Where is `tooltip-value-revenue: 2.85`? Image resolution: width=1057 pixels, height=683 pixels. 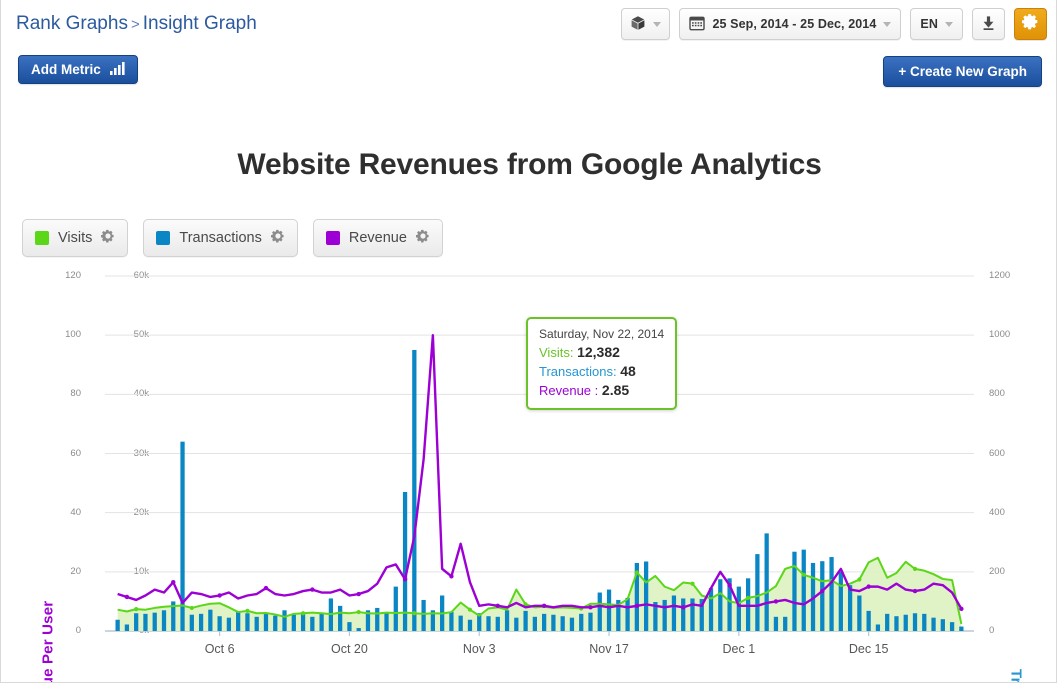 tooltip-value-revenue: 2.85 is located at coordinates (615, 390).